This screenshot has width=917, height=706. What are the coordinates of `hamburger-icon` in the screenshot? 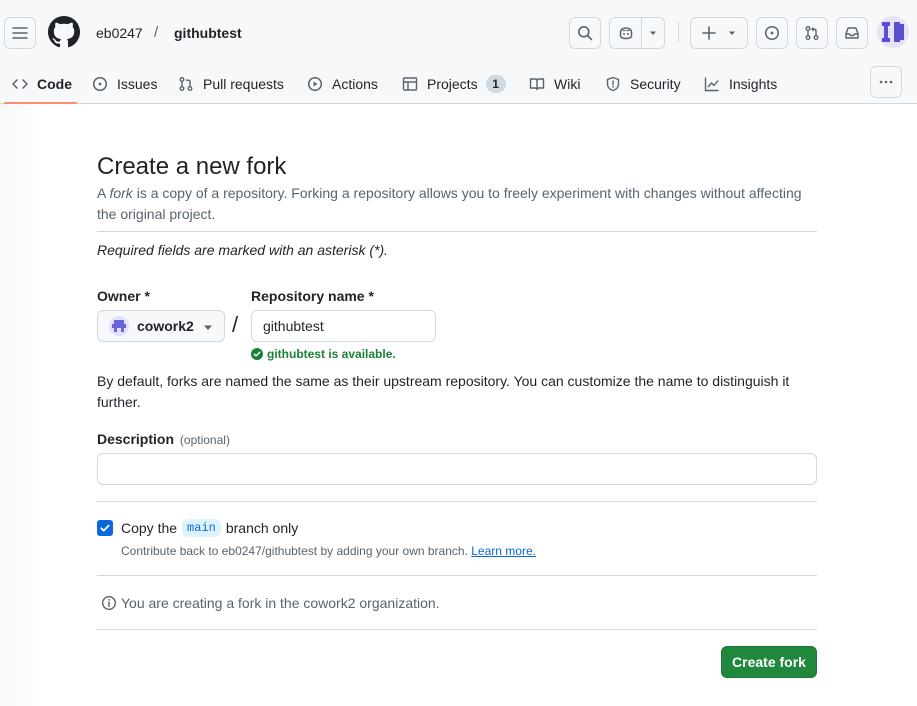 It's located at (20, 33).